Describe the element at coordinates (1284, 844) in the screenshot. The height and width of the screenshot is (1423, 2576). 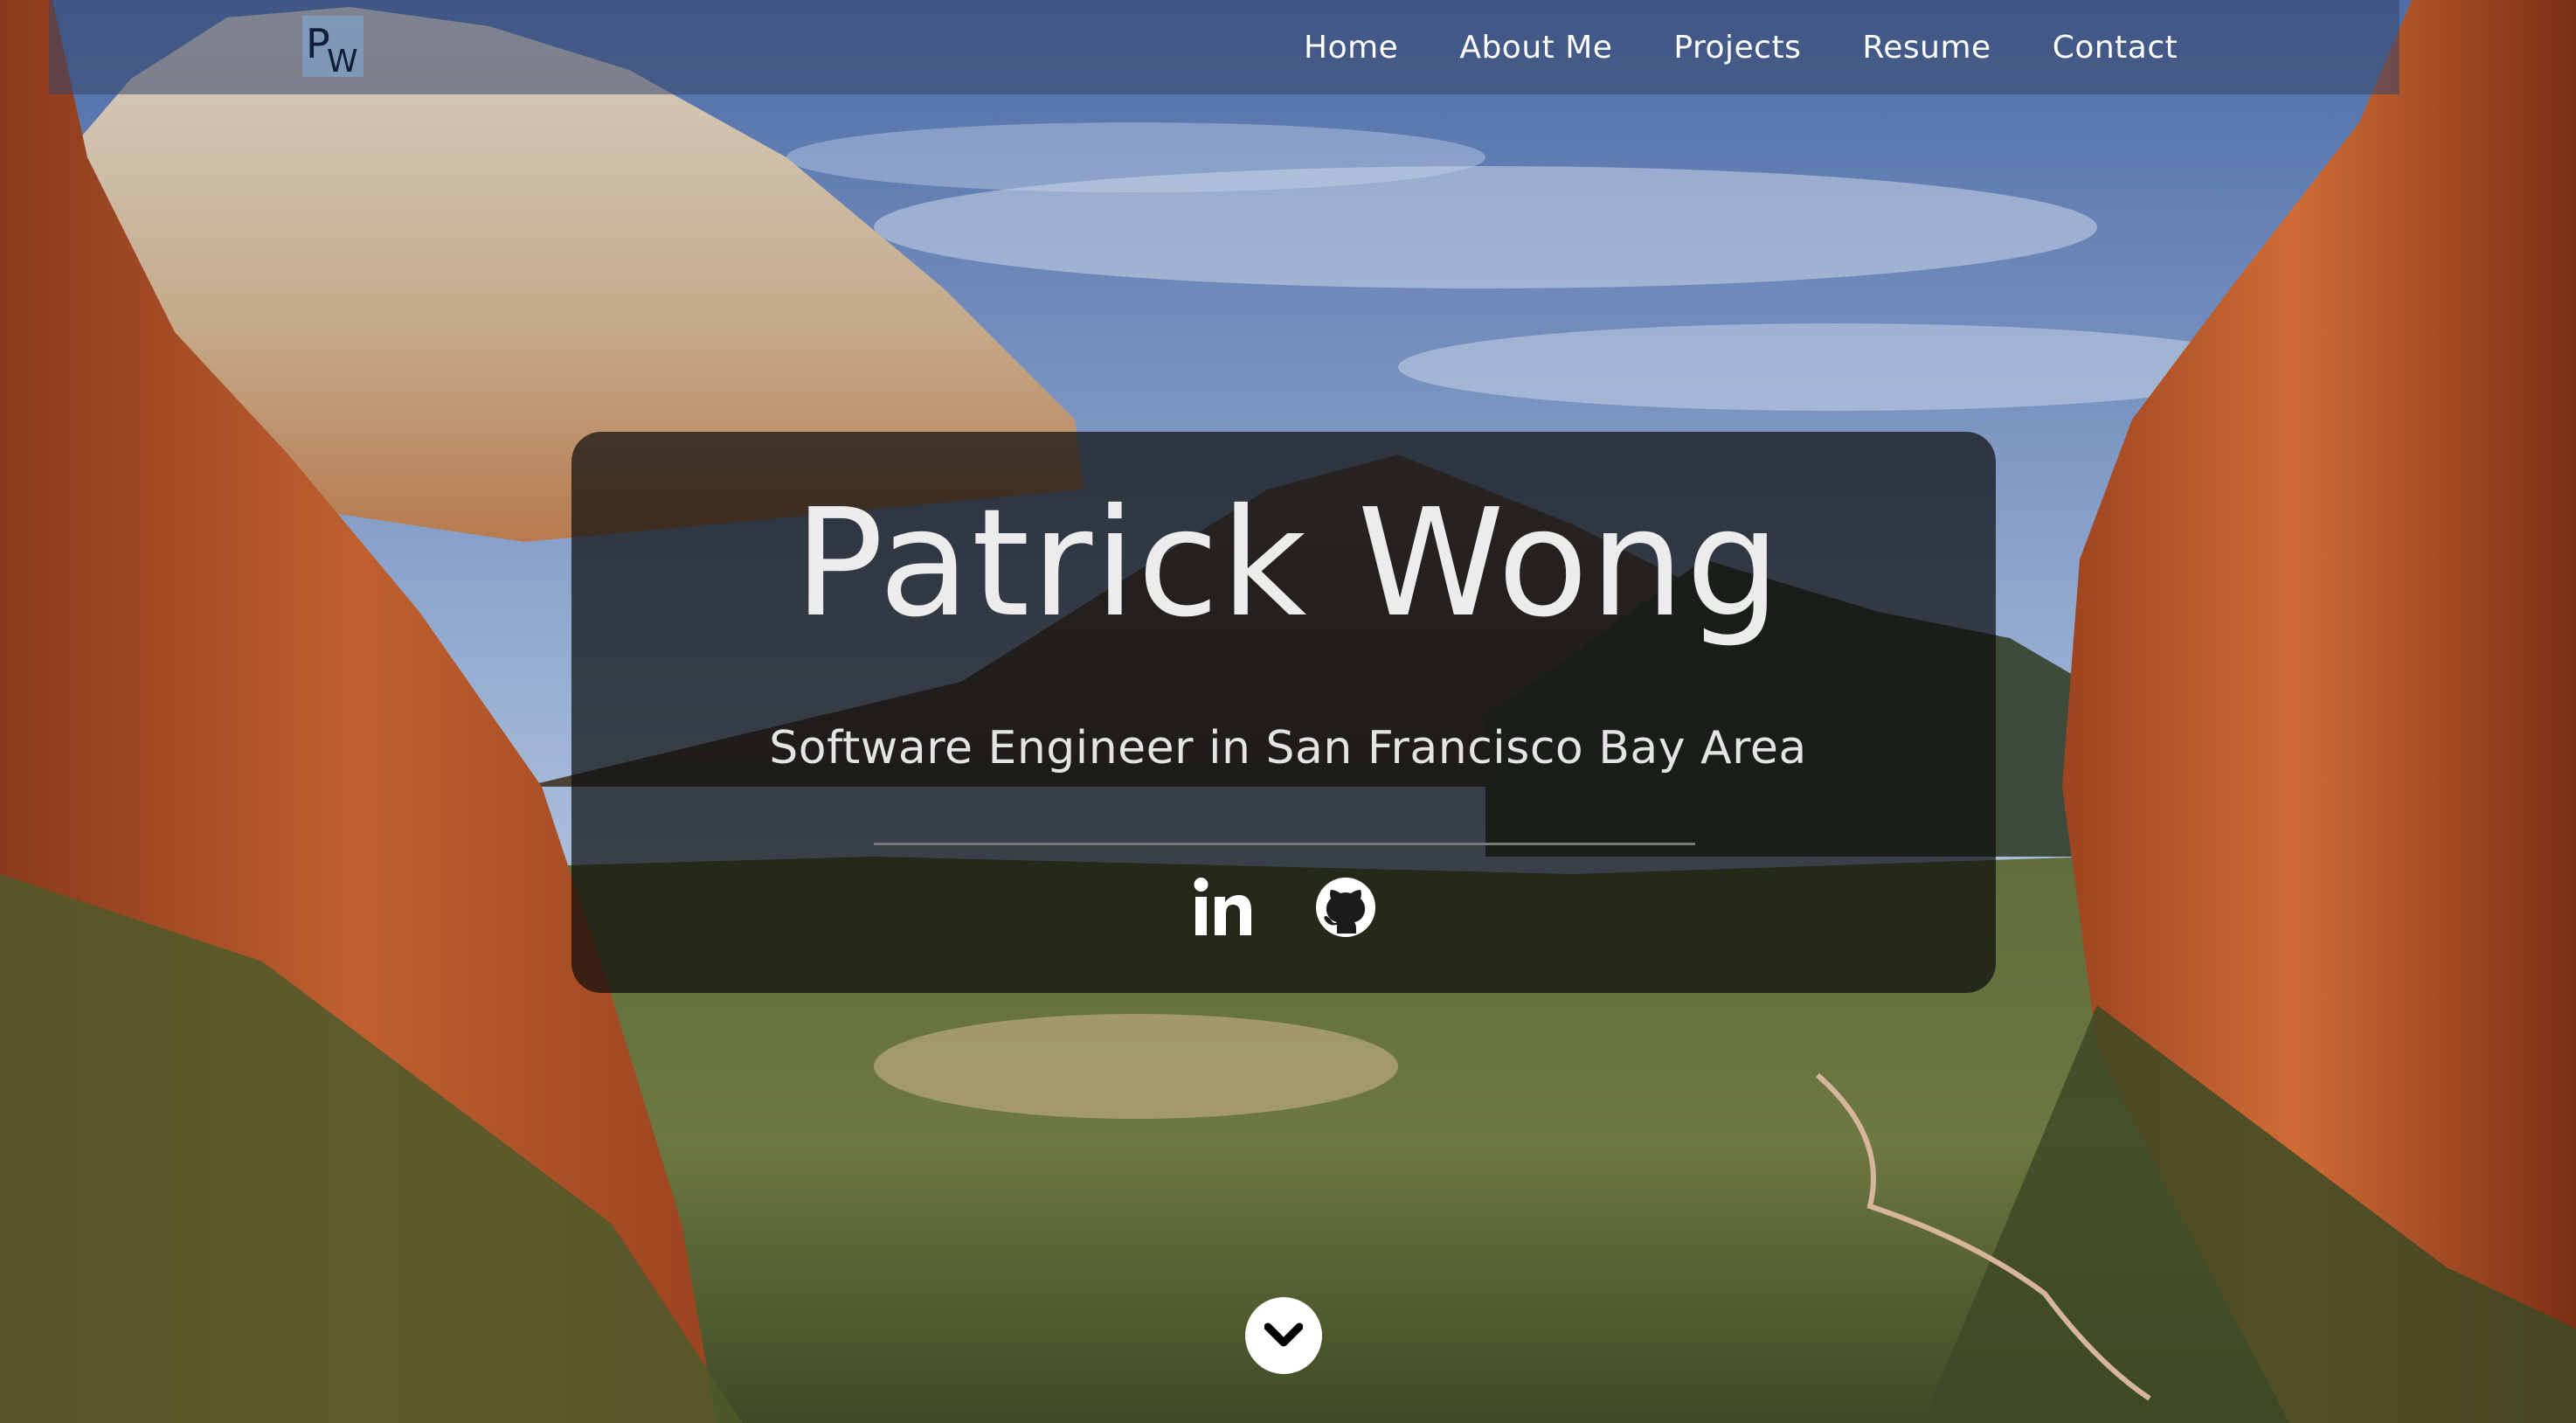
I see `hero-divider` at that location.